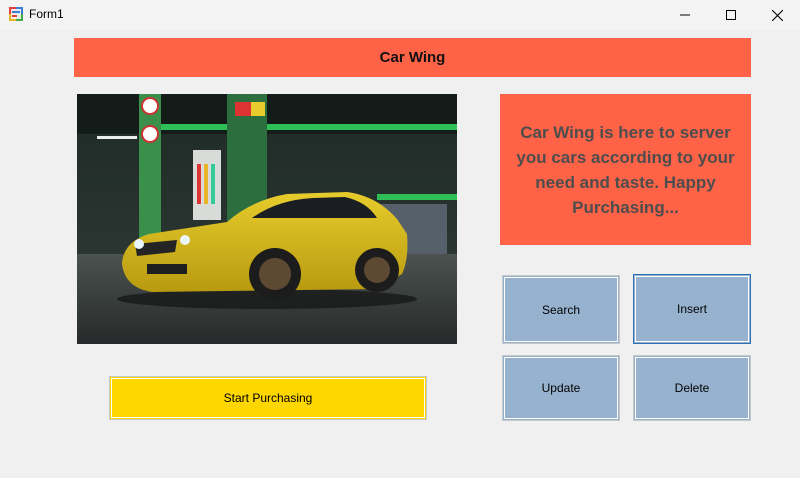  I want to click on header-title: Car Wing, so click(412, 57).